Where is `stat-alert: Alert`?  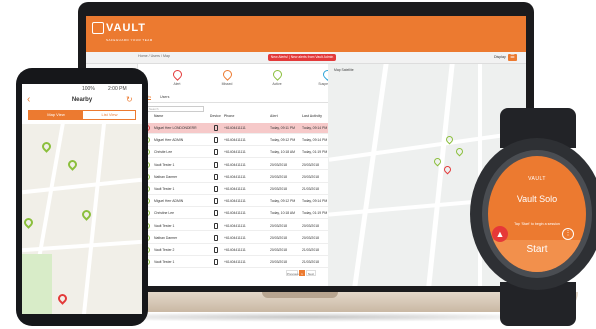 stat-alert: Alert is located at coordinates (177, 79).